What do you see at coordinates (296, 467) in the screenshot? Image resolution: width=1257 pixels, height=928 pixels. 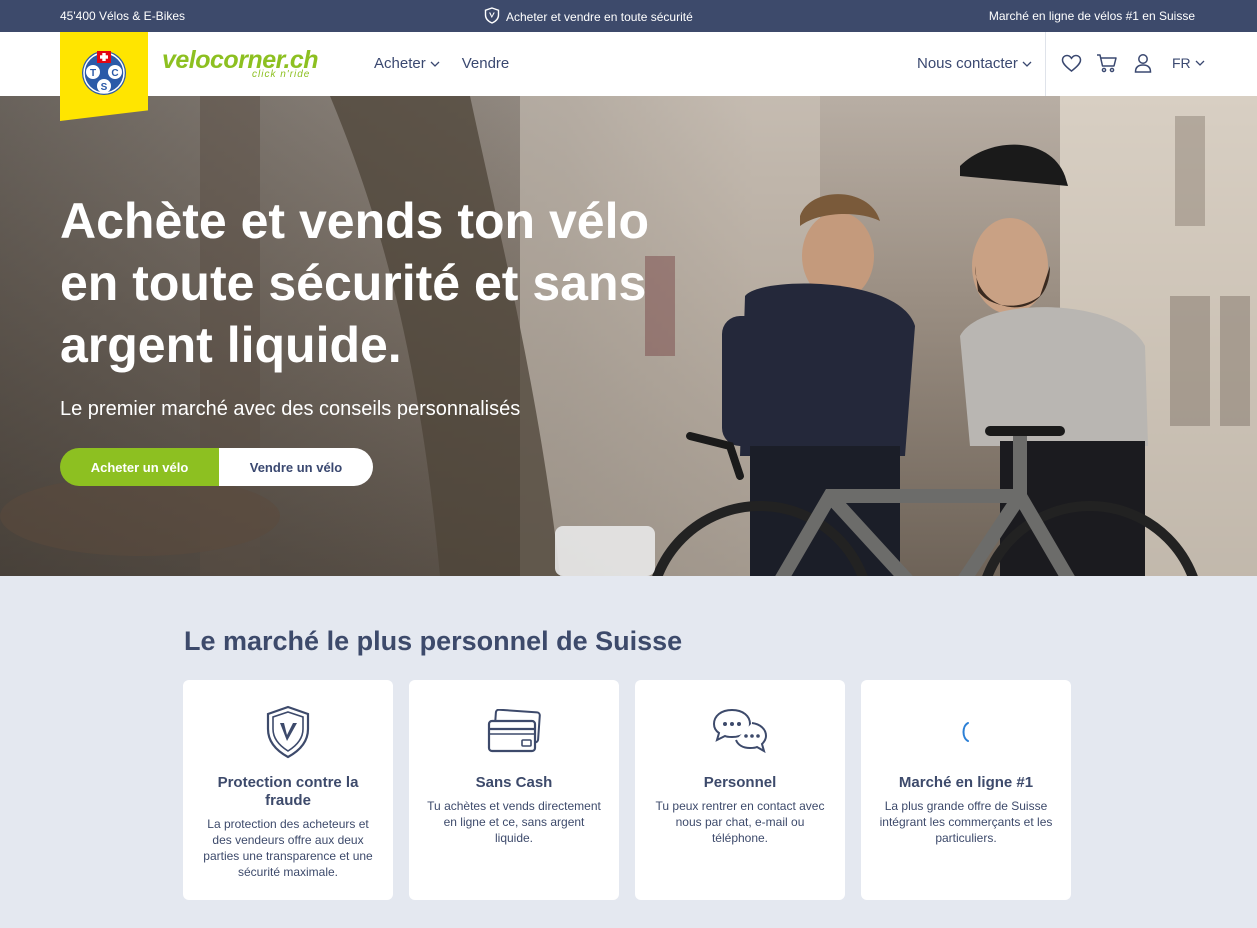 I see `sell-bike-button: Vendre un vélo` at bounding box center [296, 467].